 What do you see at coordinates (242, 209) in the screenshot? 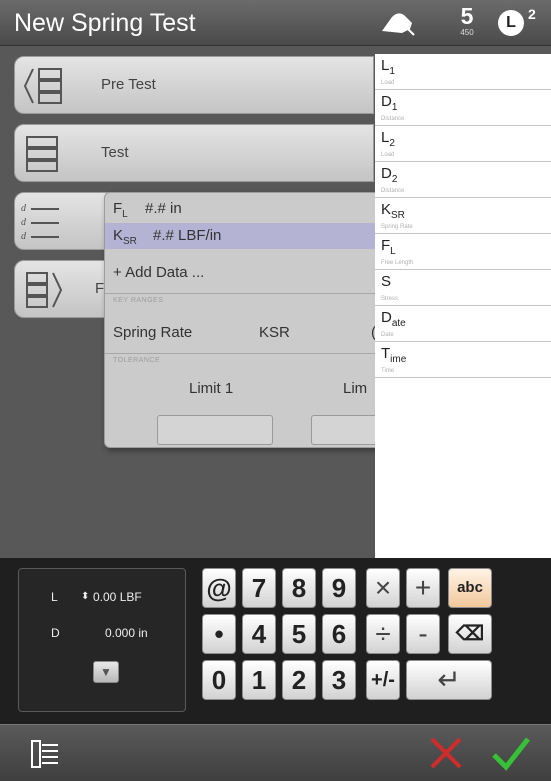
I see `popup-row-fl: FL #.# in` at bounding box center [242, 209].